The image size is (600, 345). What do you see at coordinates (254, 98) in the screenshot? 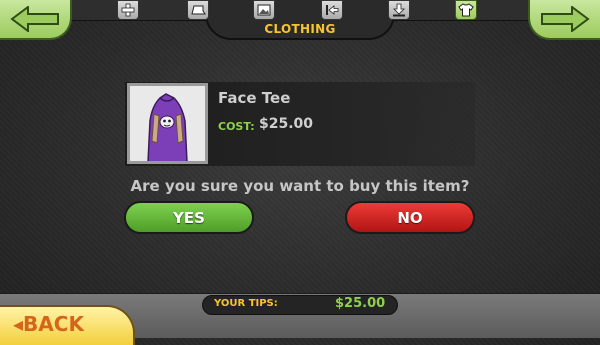
I see `item-name: Face Tee` at bounding box center [254, 98].